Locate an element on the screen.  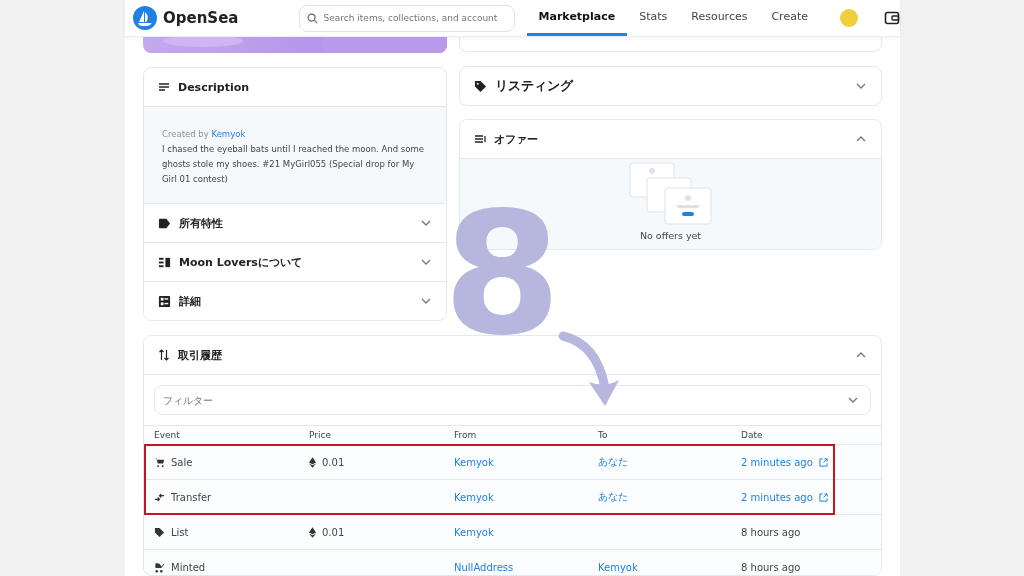
details-icon is located at coordinates (164, 301).